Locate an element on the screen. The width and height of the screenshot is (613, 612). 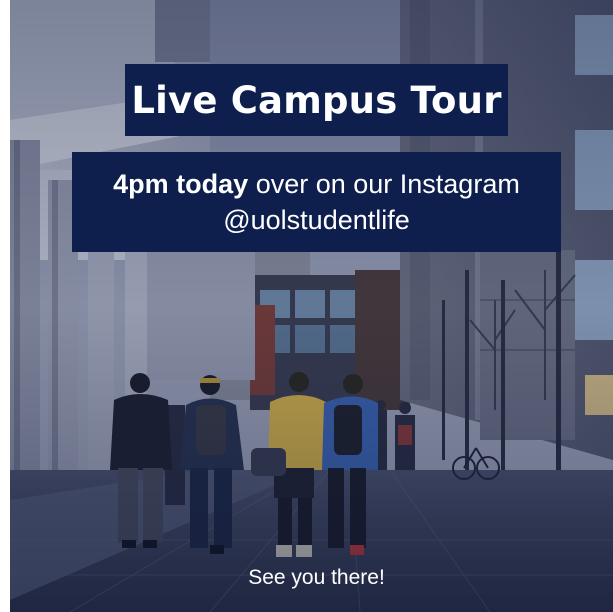
instagram-handle: @uolstudentlife is located at coordinates (316, 220).